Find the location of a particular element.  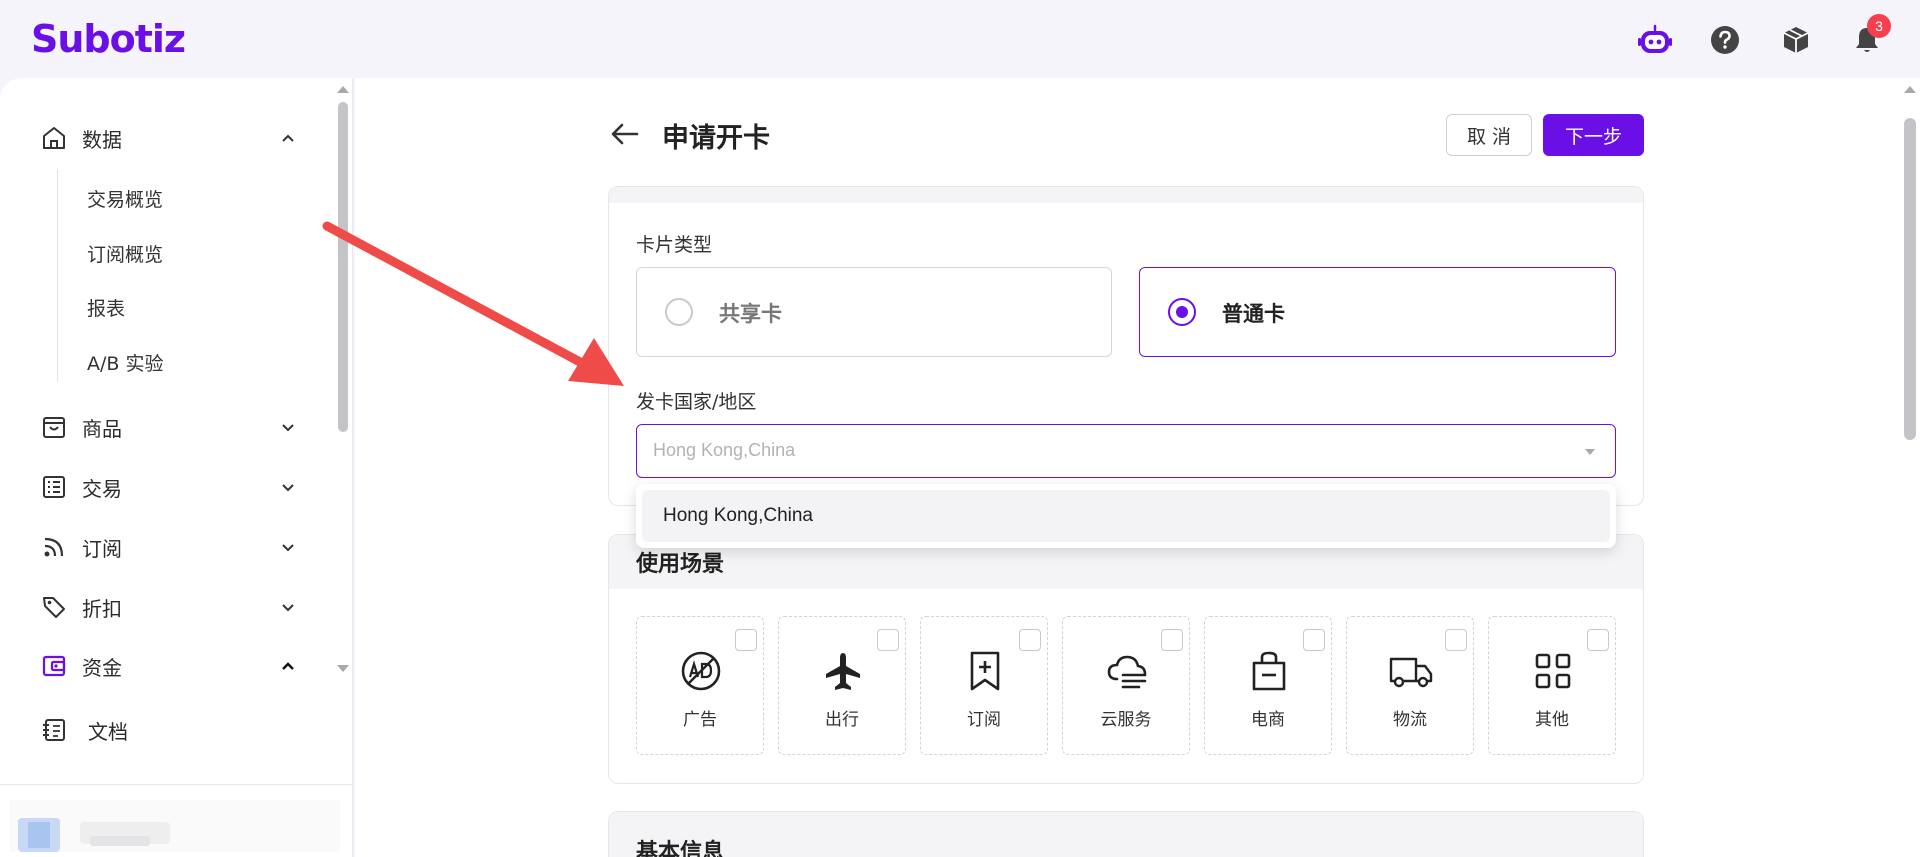

sidebar-item-subscriptions: 订阅 is located at coordinates (170, 547).